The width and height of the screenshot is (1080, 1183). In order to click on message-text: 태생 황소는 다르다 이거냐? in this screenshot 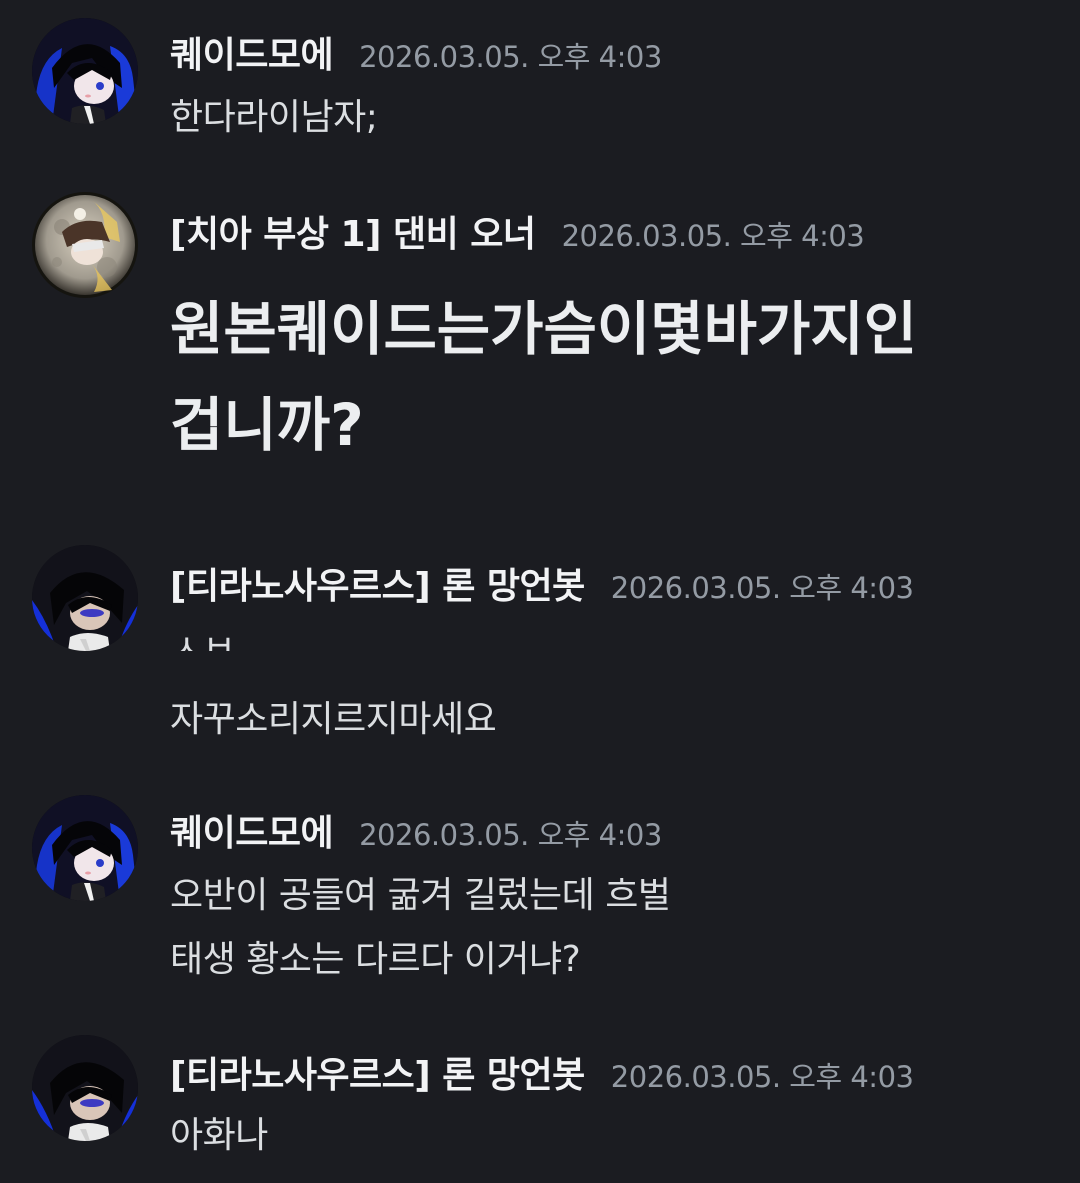, I will do `click(375, 959)`.